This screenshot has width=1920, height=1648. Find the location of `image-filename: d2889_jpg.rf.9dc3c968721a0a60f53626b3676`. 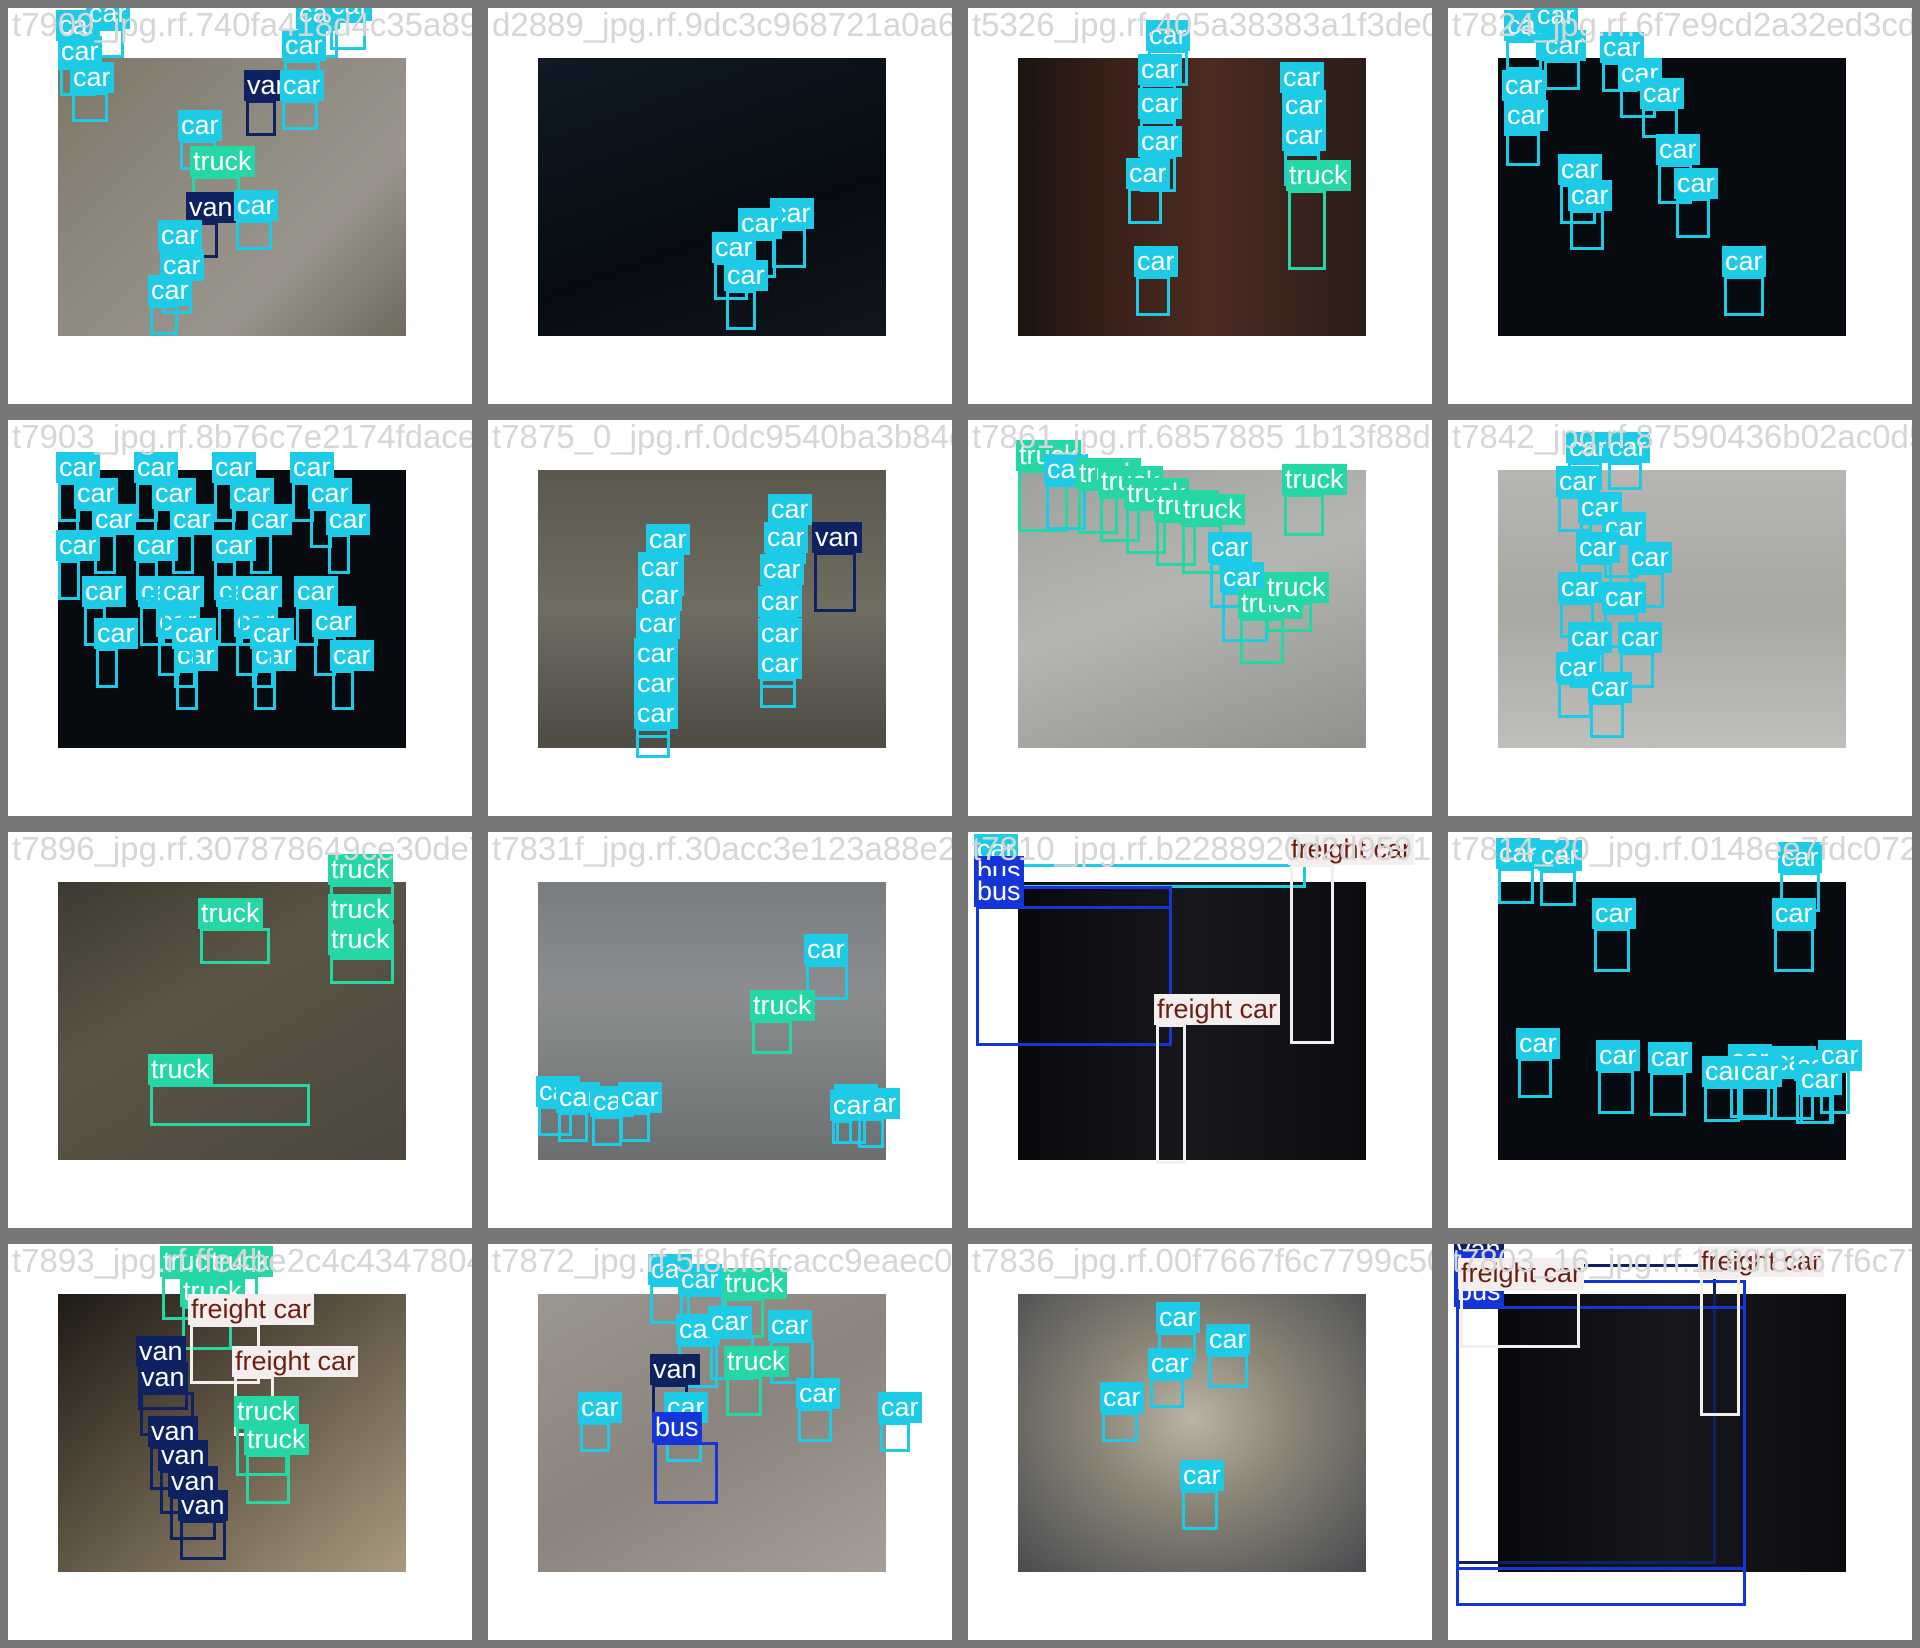

image-filename: d2889_jpg.rf.9dc3c968721a0a60f53626b3676 is located at coordinates (724, 24).